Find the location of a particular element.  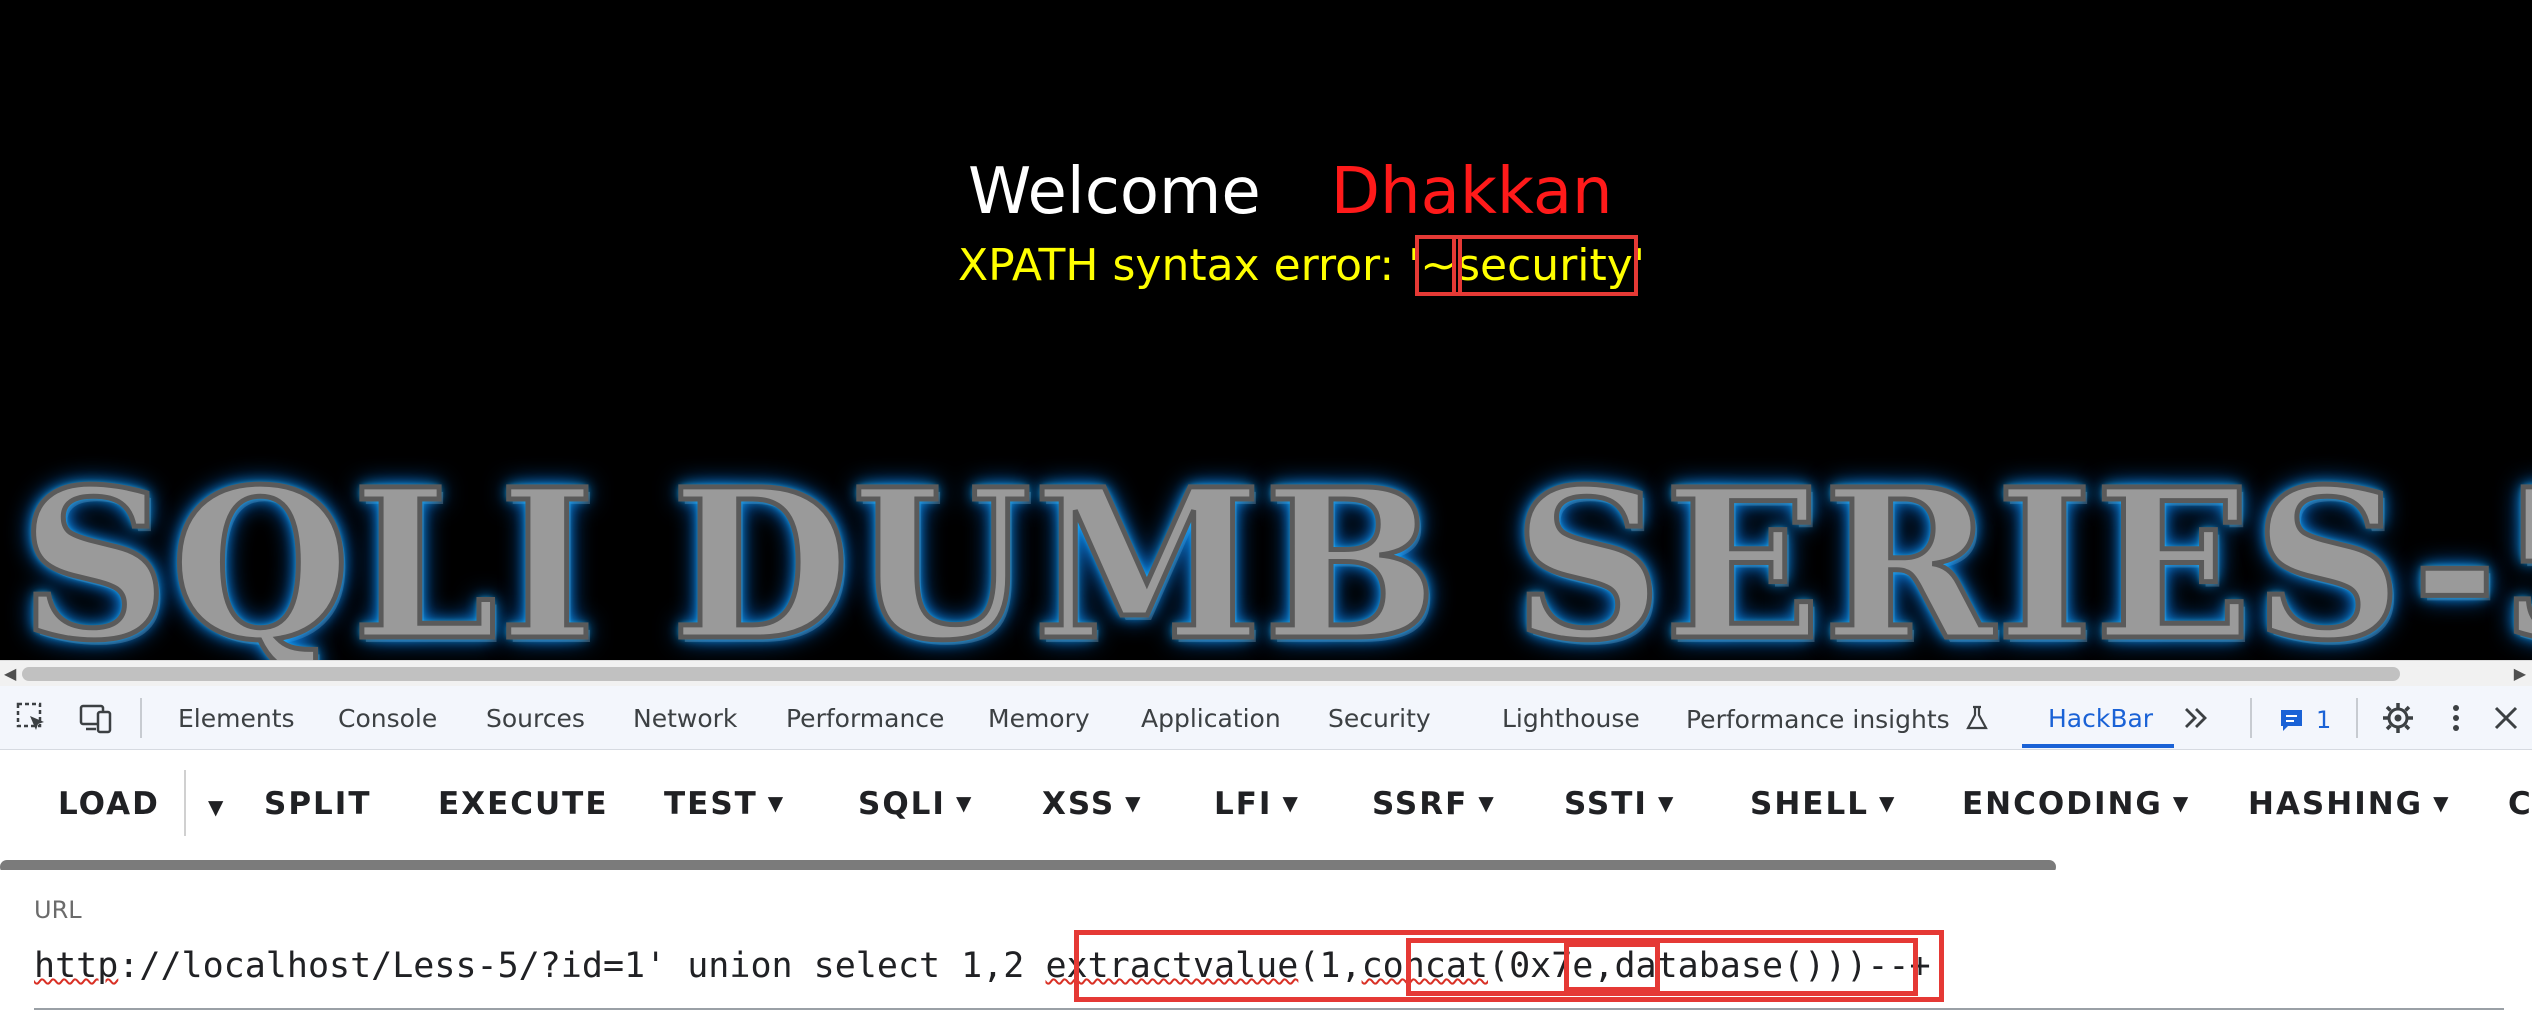

tab-hackbar: HackBar is located at coordinates (2100, 718).